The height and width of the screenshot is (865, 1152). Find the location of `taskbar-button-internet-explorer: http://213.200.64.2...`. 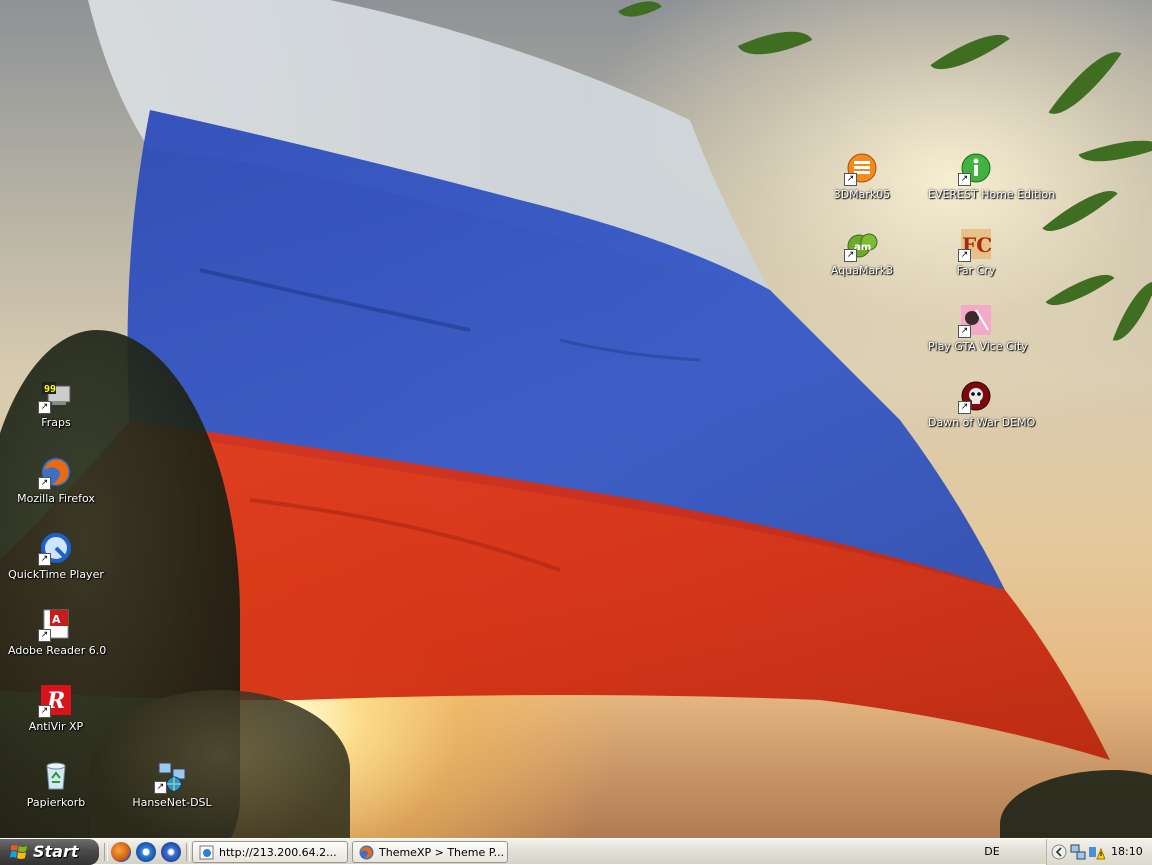

taskbar-button-internet-explorer: http://213.200.64.2... is located at coordinates (270, 852).